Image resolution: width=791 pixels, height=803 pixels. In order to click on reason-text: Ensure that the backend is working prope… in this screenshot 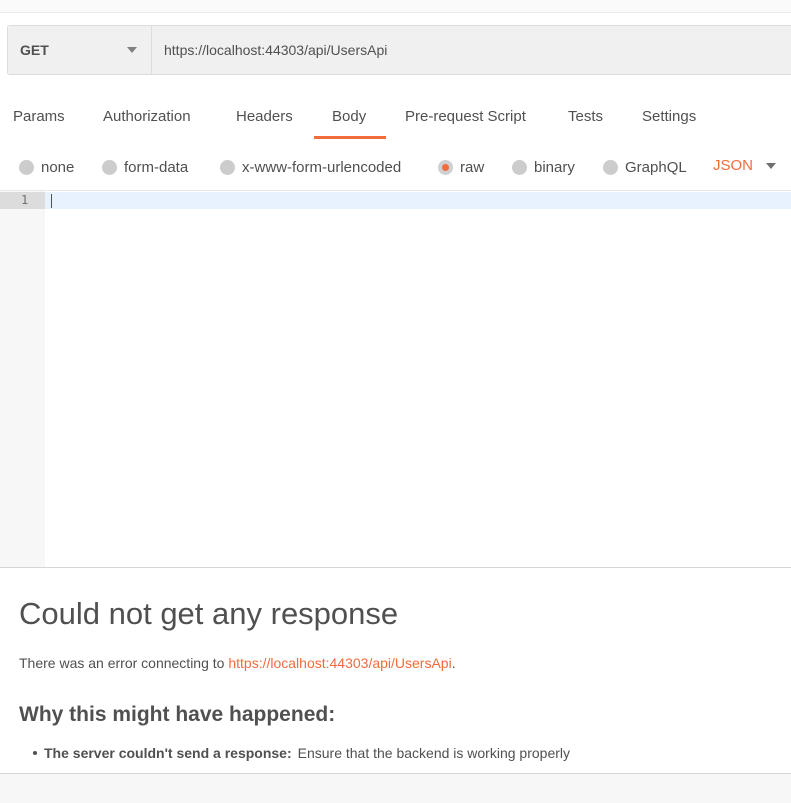, I will do `click(433, 753)`.